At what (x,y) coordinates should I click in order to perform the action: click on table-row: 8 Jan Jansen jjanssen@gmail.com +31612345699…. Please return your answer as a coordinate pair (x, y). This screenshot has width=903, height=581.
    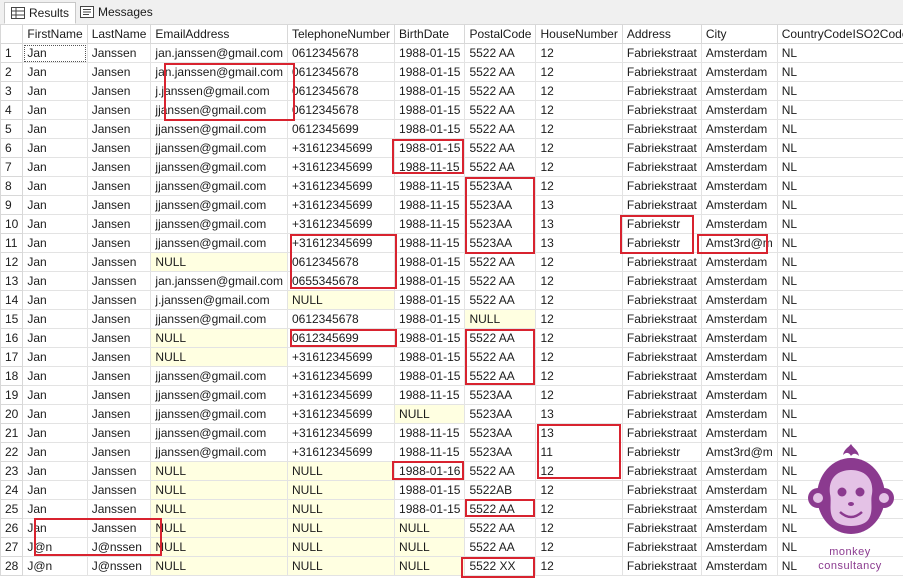
    Looking at the image, I should click on (451, 186).